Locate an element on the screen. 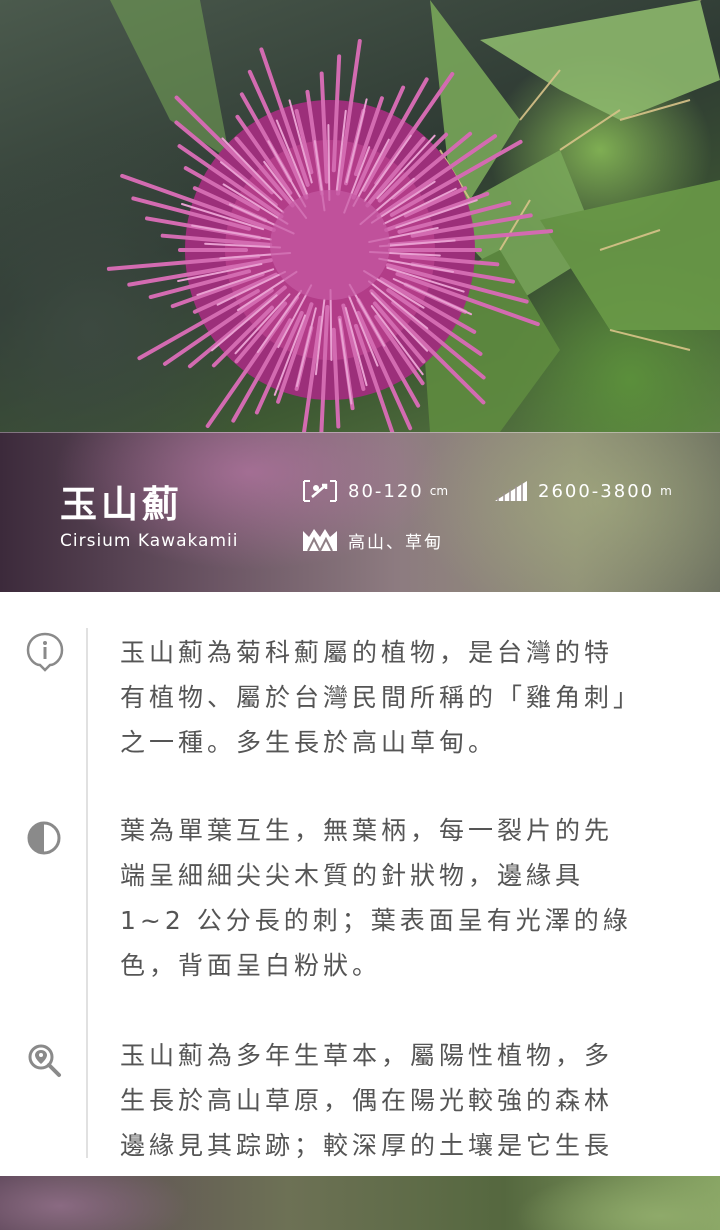 This screenshot has width=720, height=1230. paragraph-line: 之一種。多生長於高山草甸。 is located at coordinates (309, 742).